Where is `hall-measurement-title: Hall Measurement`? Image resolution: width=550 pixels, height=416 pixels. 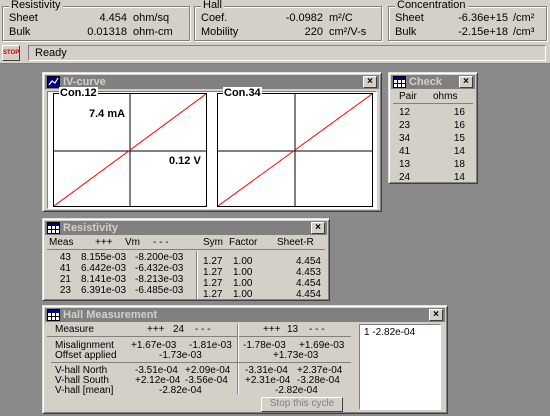 hall-measurement-title: Hall Measurement is located at coordinates (110, 315).